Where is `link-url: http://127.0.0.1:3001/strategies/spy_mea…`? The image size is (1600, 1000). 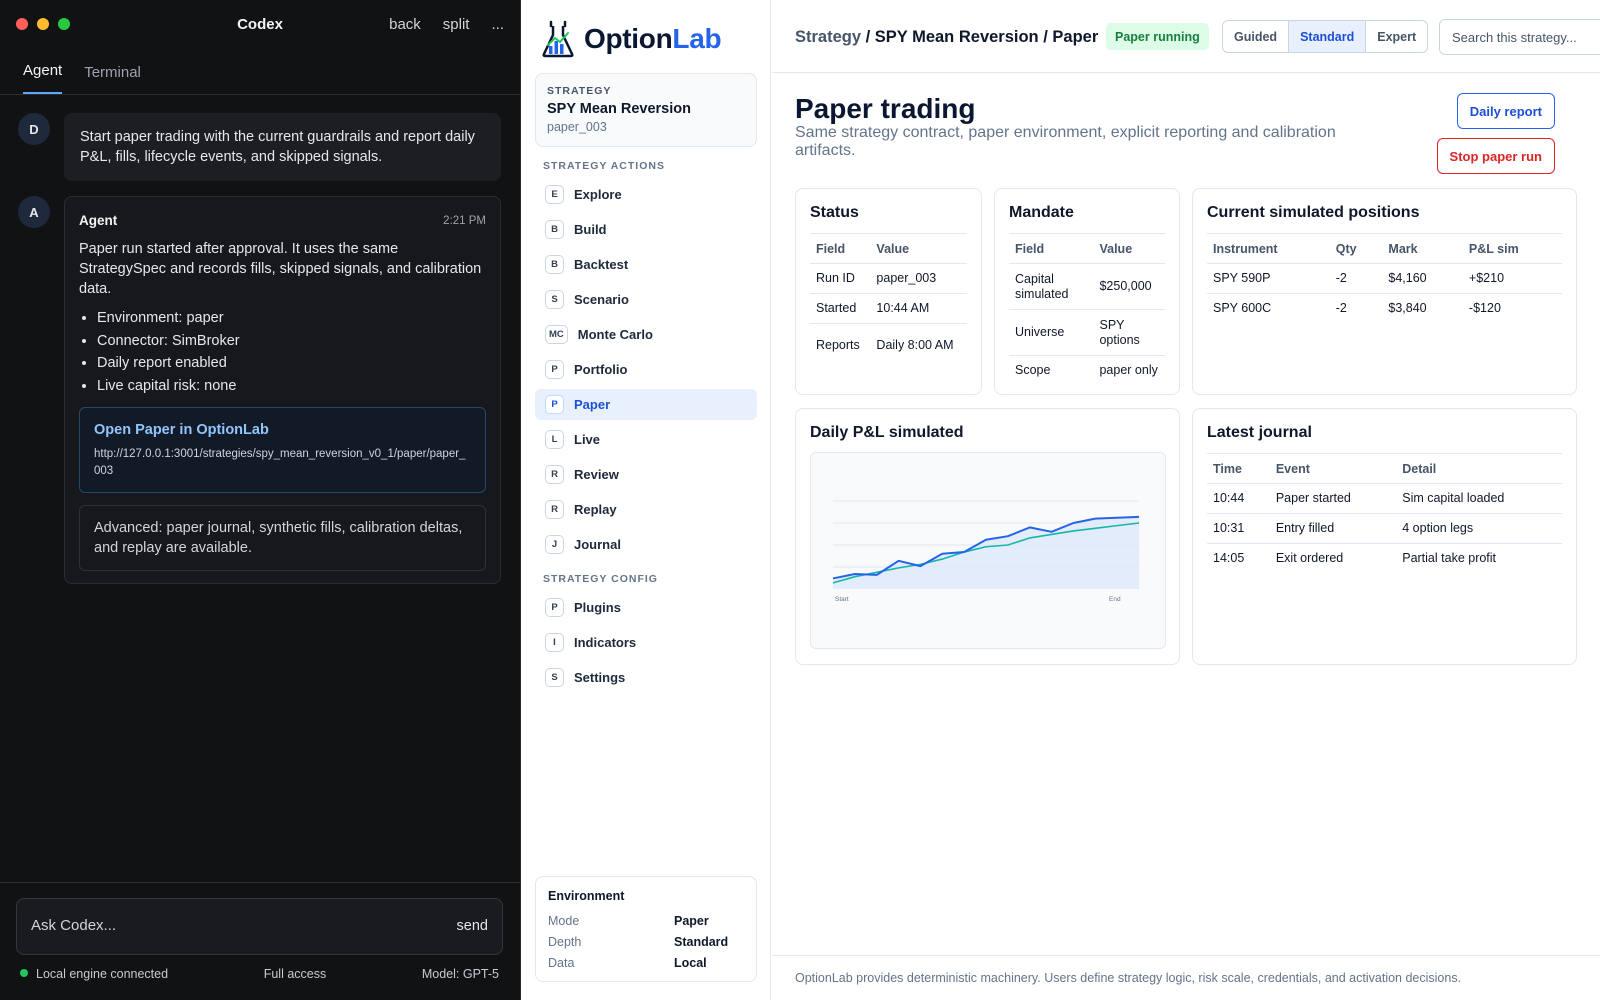 link-url: http://127.0.0.1:3001/strategies/spy_mea… is located at coordinates (282, 463).